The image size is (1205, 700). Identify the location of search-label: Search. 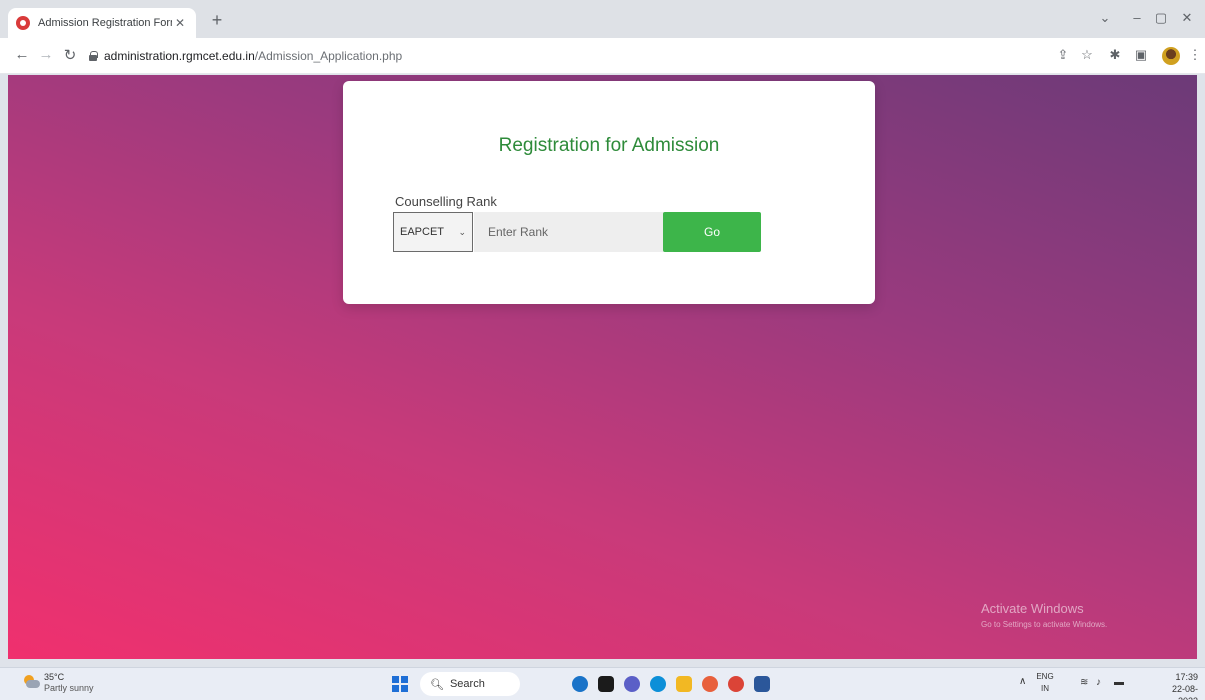
(467, 684).